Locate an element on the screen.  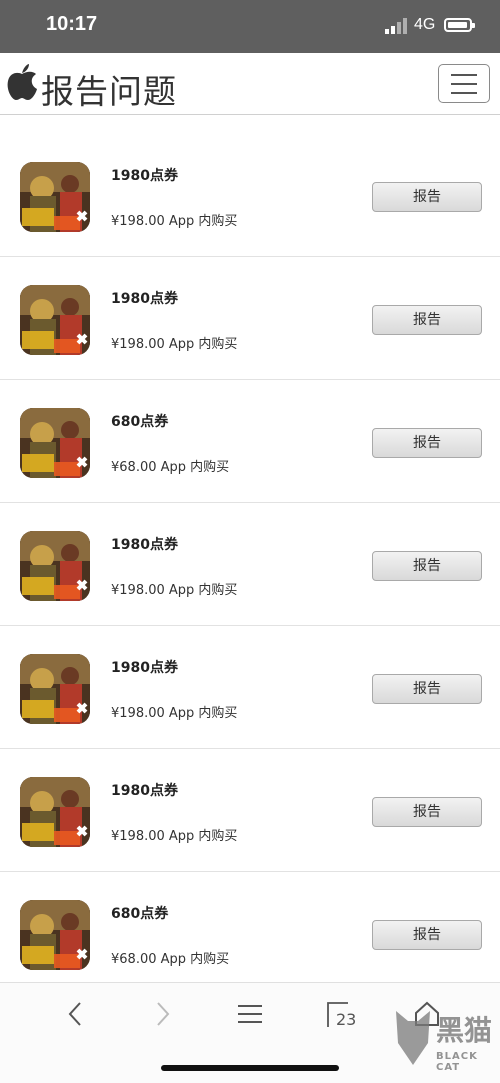
tabs-button: 23 is located at coordinates (341, 1014).